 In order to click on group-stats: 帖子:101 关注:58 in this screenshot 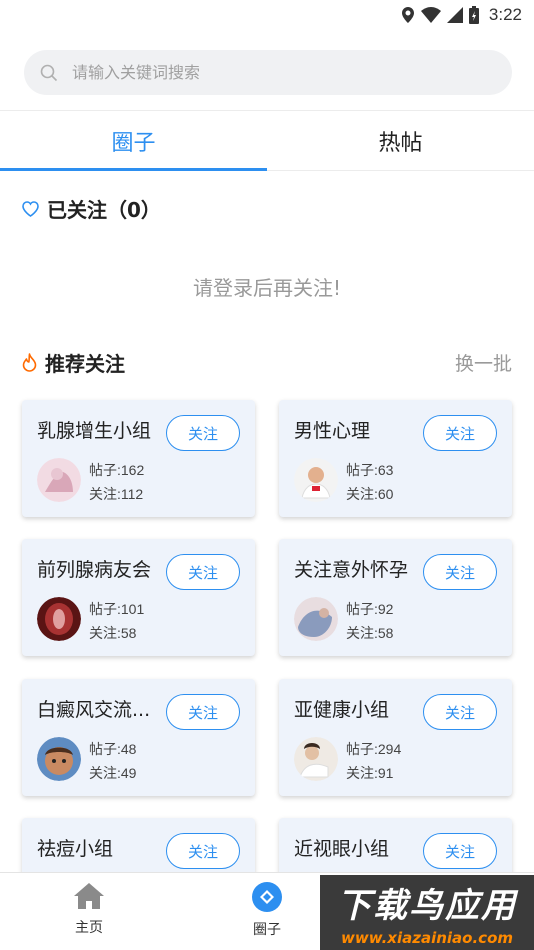, I will do `click(116, 621)`.